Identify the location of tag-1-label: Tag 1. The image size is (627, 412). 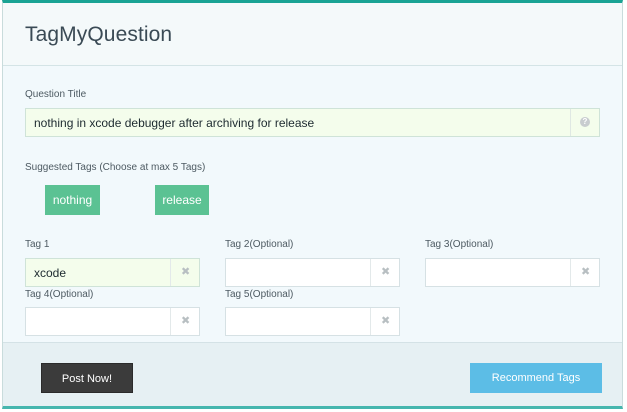
(37, 244).